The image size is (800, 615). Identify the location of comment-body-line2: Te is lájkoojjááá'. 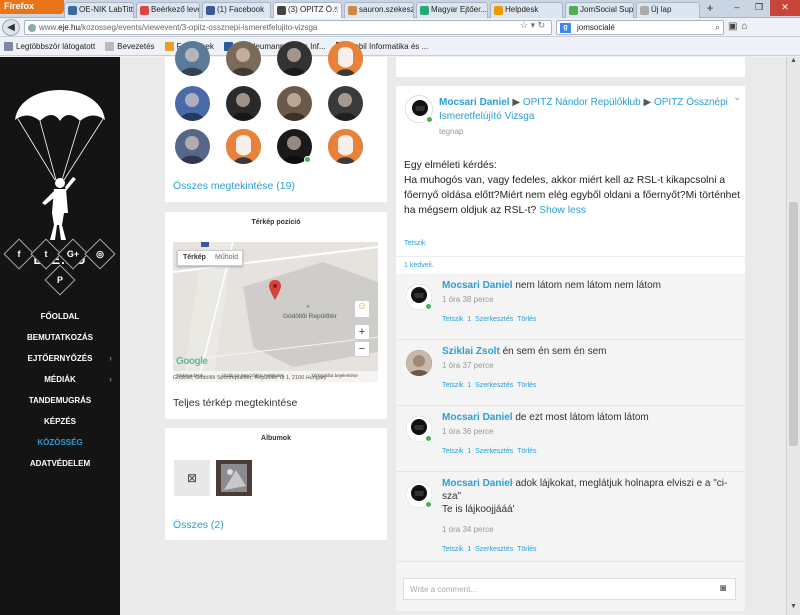
(478, 509).